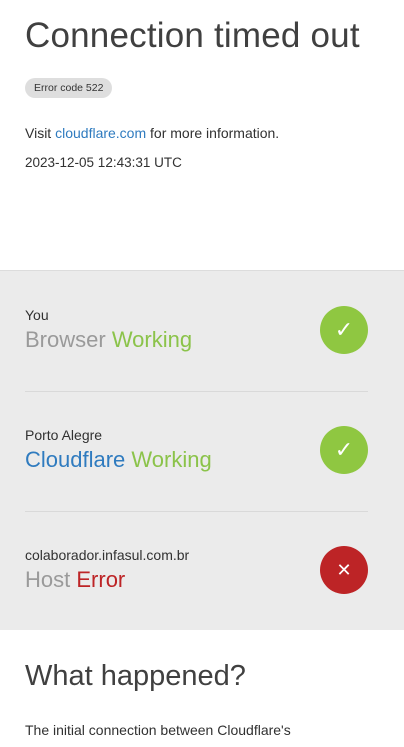  I want to click on row-main: Host Error, so click(75, 580).